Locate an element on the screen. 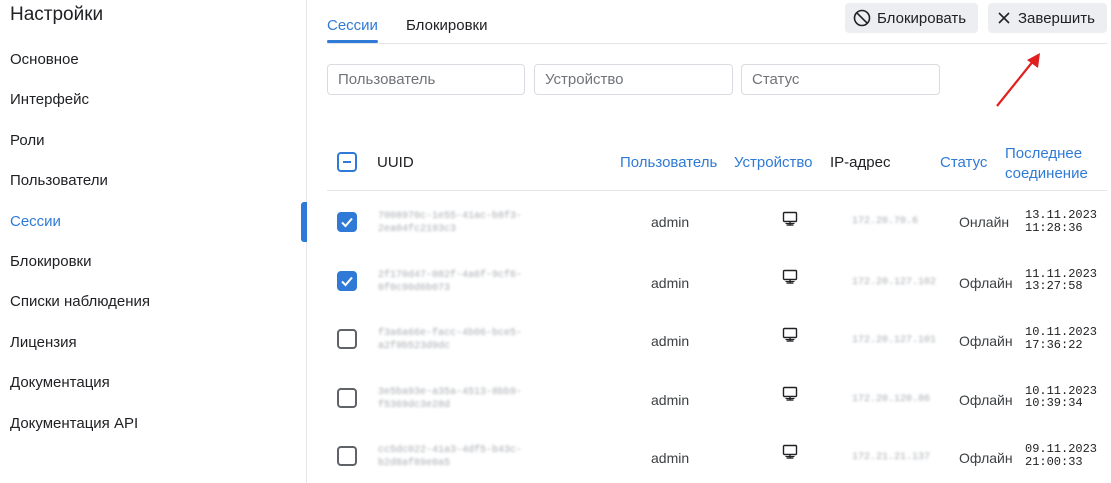 This screenshot has height=483, width=1111. session-last-connection: 10.11.2023 17:36:22 is located at coordinates (1061, 338).